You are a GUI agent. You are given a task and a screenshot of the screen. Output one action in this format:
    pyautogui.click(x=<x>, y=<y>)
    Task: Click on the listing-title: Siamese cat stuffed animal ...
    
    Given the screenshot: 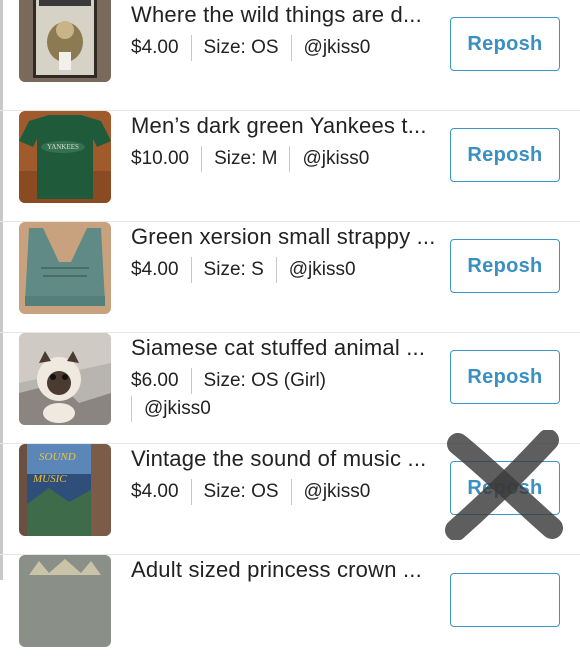 What is the action you would take?
    pyautogui.click(x=292, y=348)
    